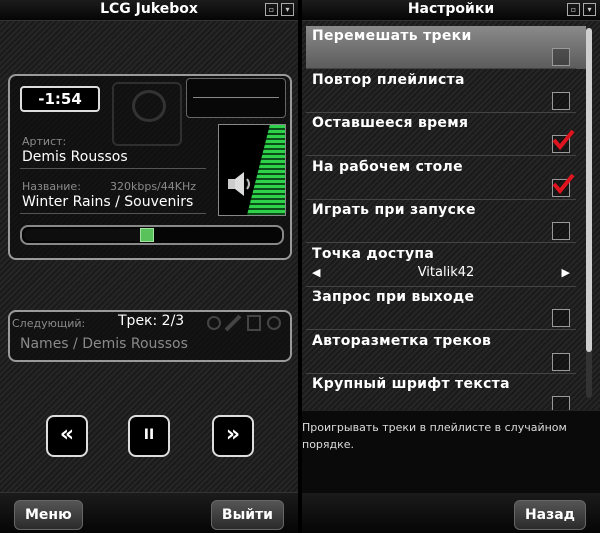 Image resolution: width=600 pixels, height=533 pixels. I want to click on settings-softkey-bar: Назад, so click(451, 512).